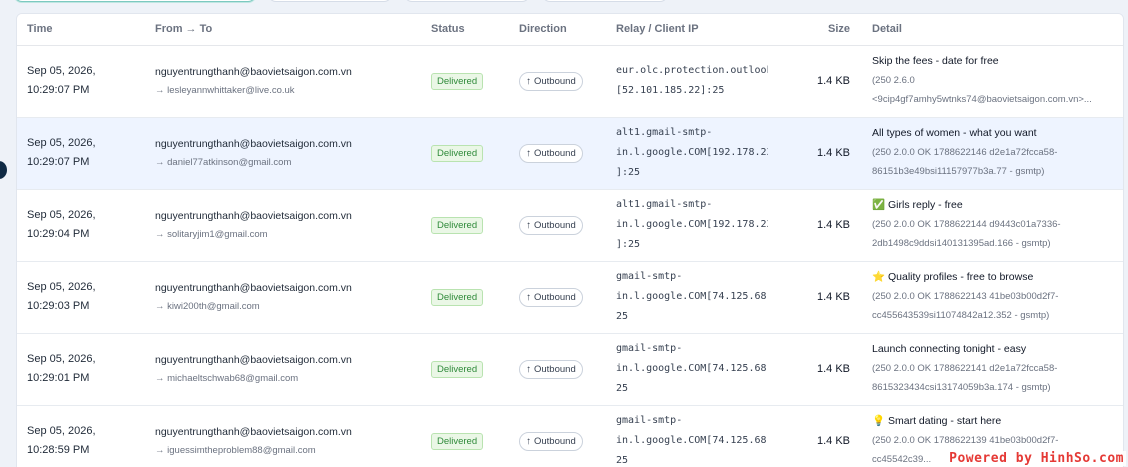  Describe the element at coordinates (965, 440) in the screenshot. I see `row-response-line1: (250 2.0.0 OK 1788622139 41be03b00d2f7-` at that location.